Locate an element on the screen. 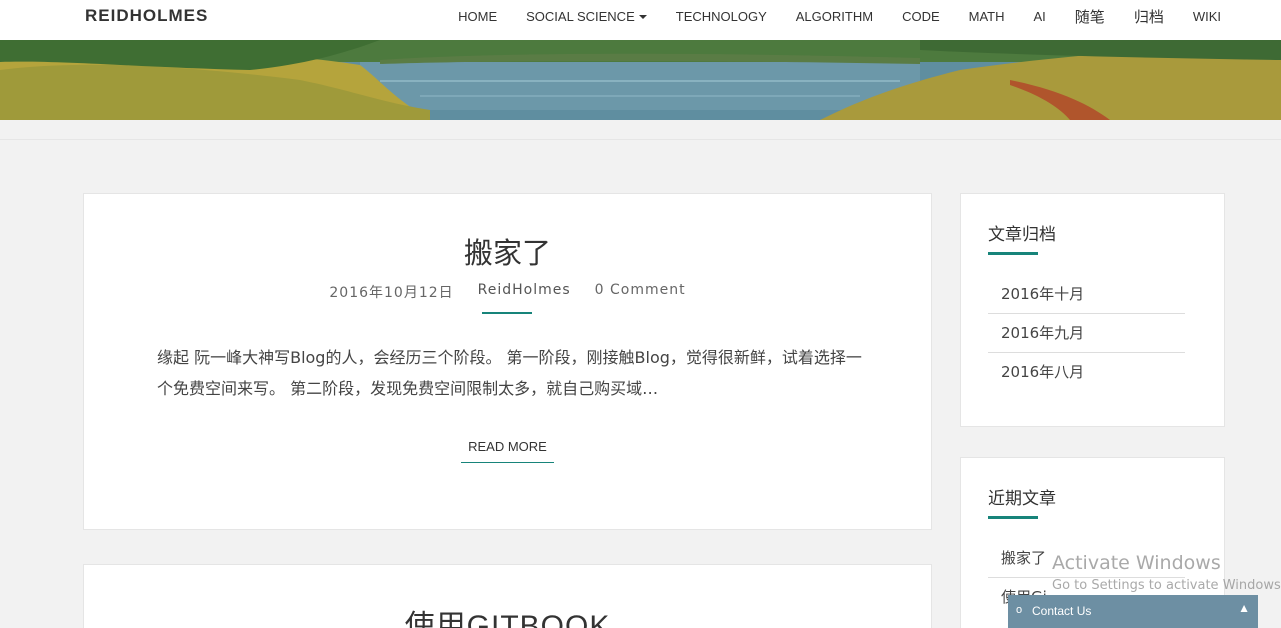 The image size is (1281, 628). hero-divider is located at coordinates (640, 130).